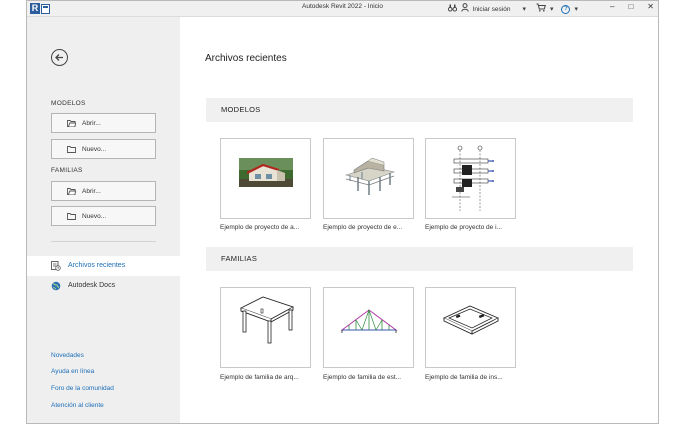  Describe the element at coordinates (524, 9) in the screenshot. I see `sign-in-dropdown-icon: ▾` at that location.